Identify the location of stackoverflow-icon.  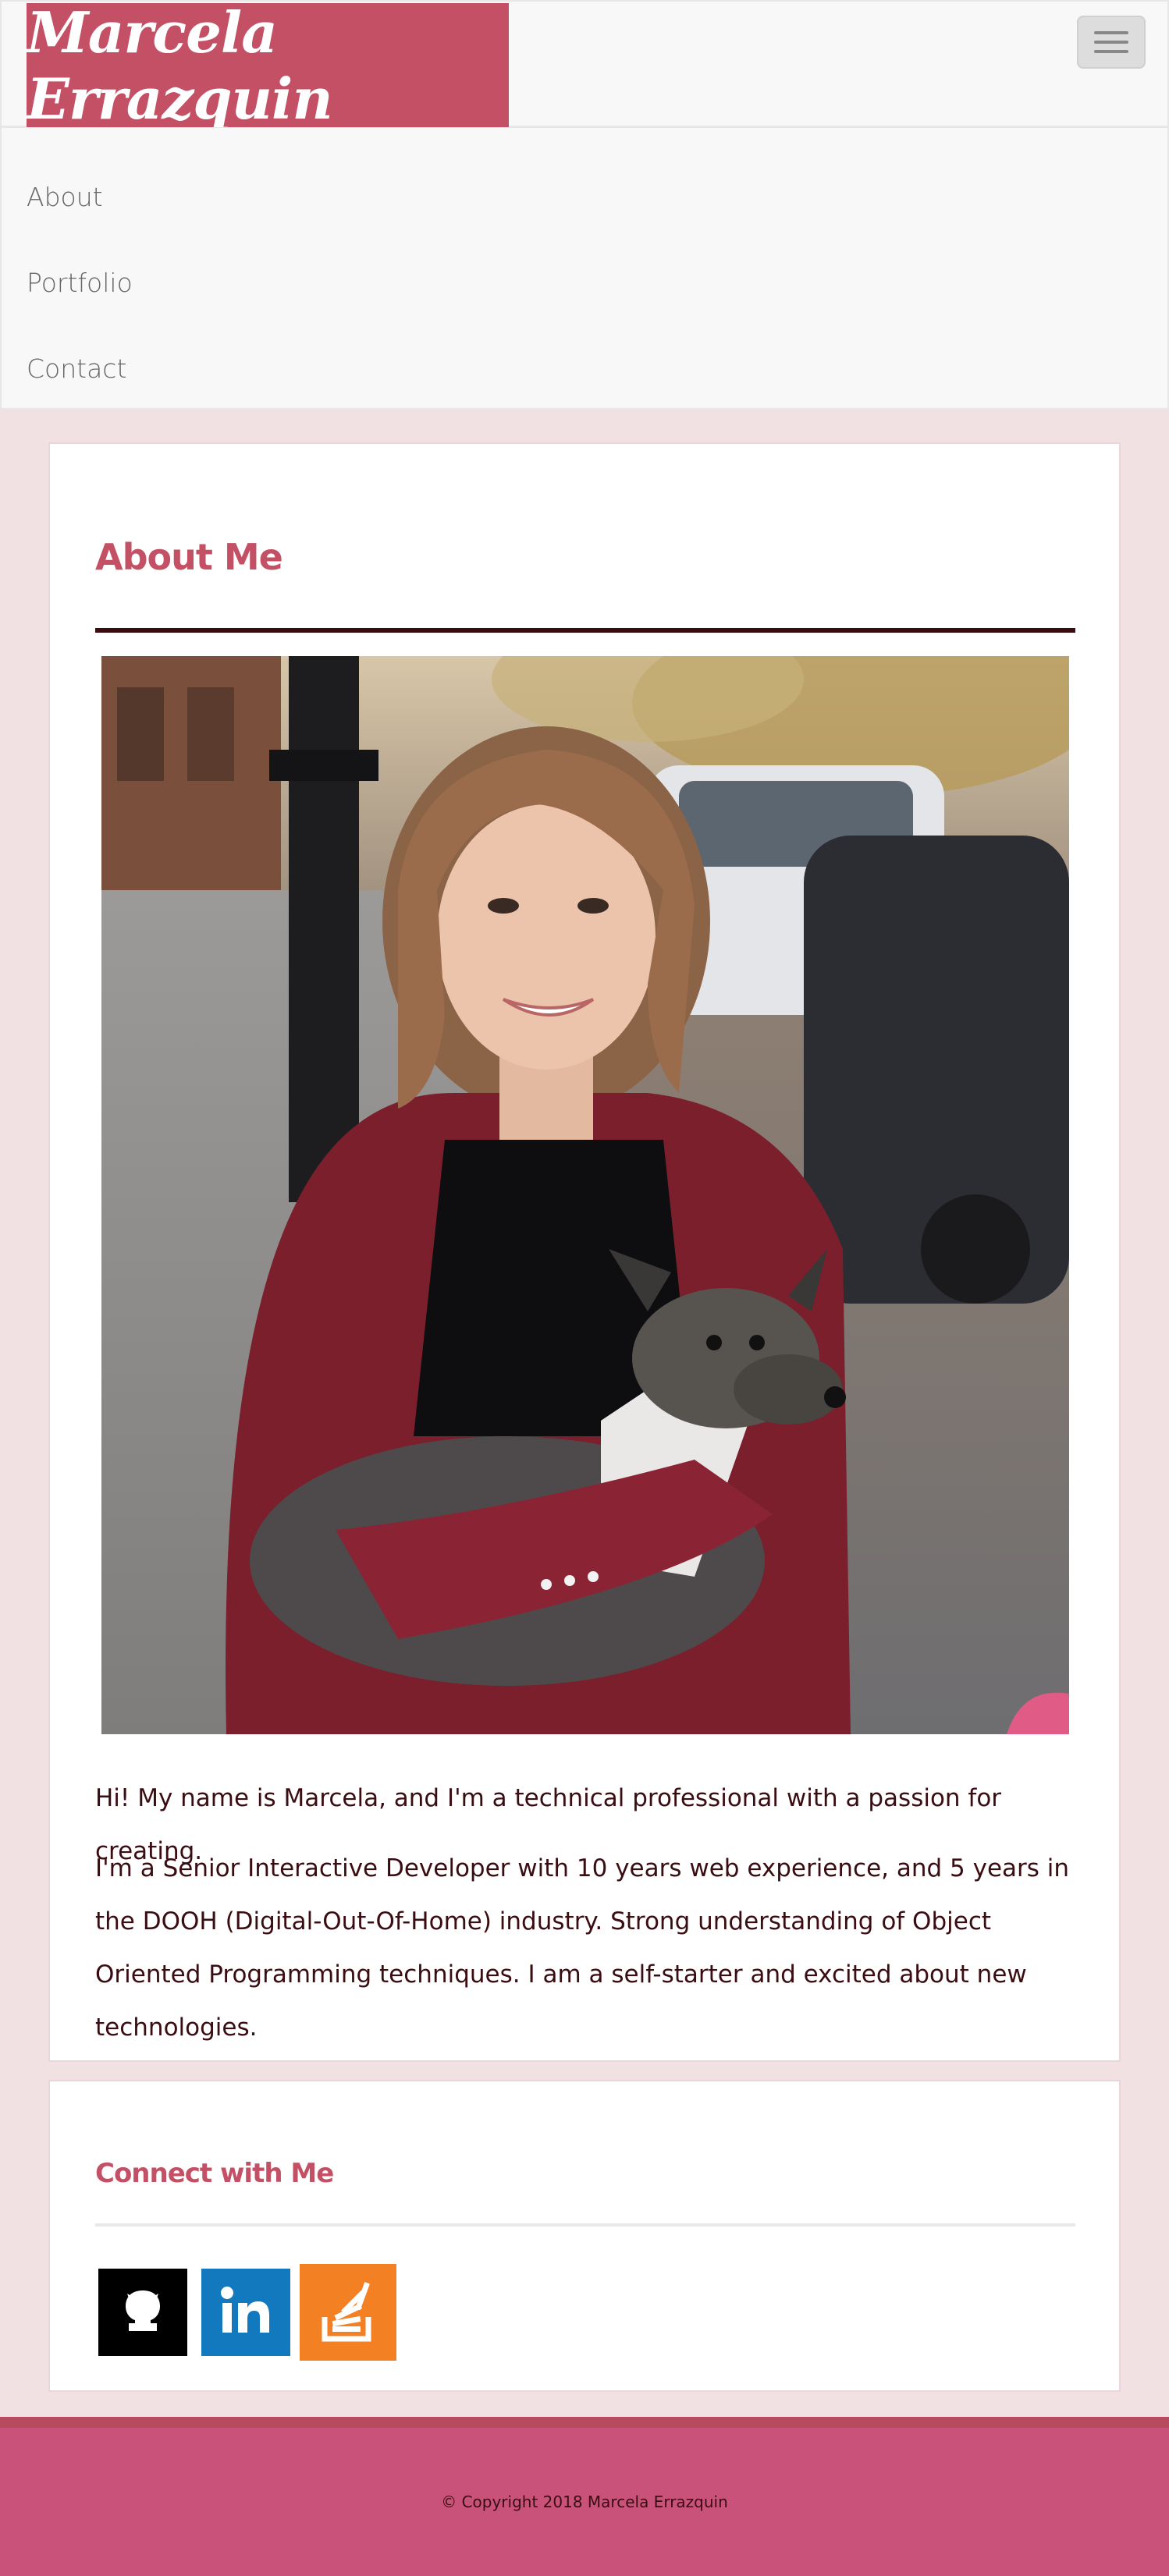
(348, 2312).